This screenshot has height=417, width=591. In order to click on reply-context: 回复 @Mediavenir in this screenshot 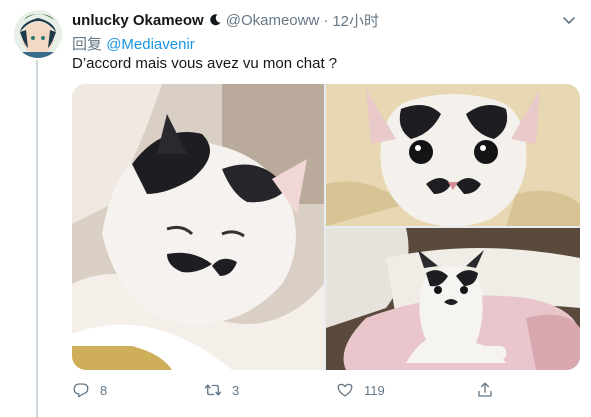, I will do `click(133, 43)`.